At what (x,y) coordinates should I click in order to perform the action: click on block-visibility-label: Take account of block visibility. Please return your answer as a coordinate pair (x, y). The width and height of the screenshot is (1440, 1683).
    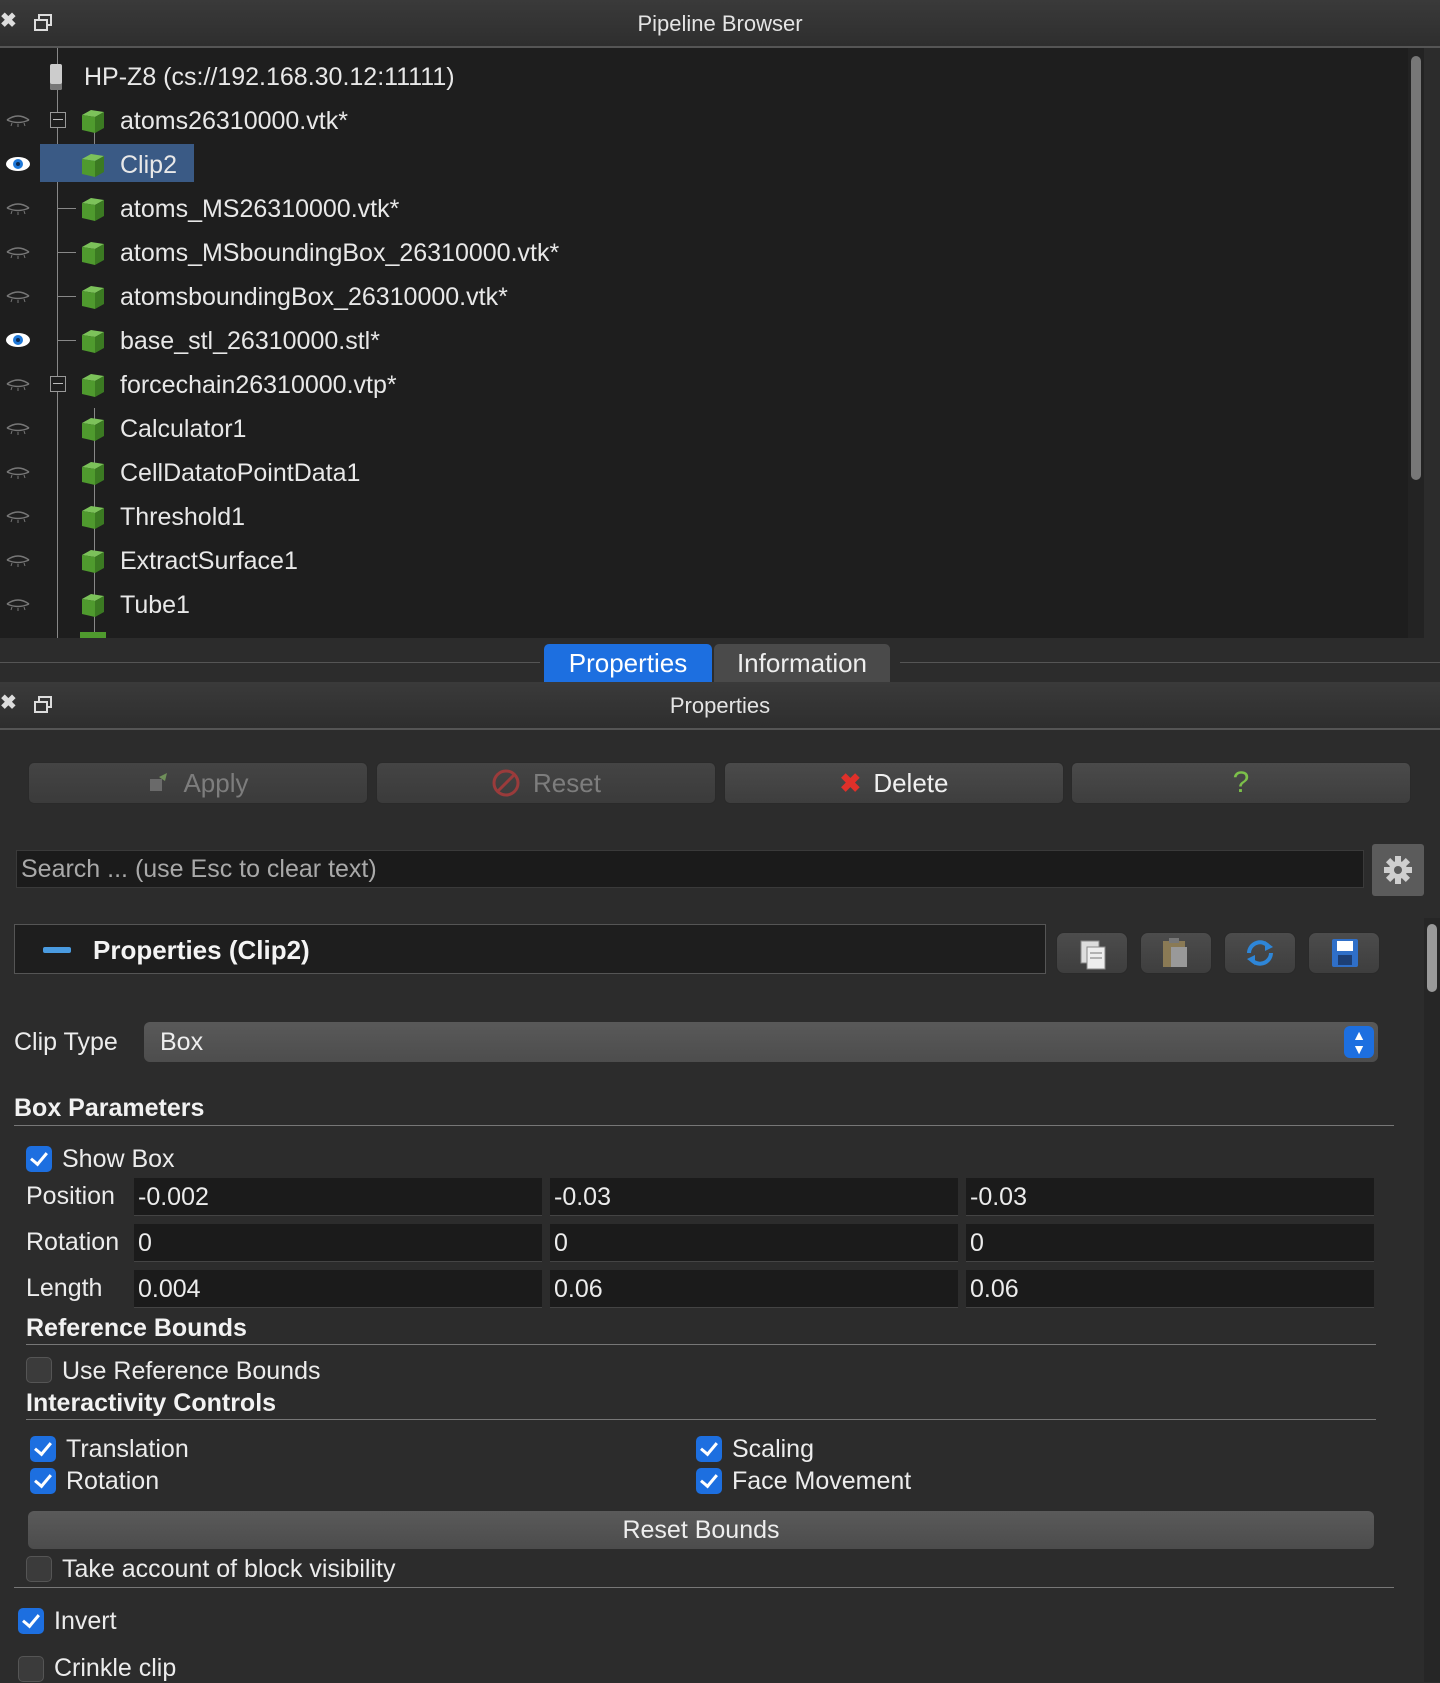
    Looking at the image, I should click on (229, 1569).